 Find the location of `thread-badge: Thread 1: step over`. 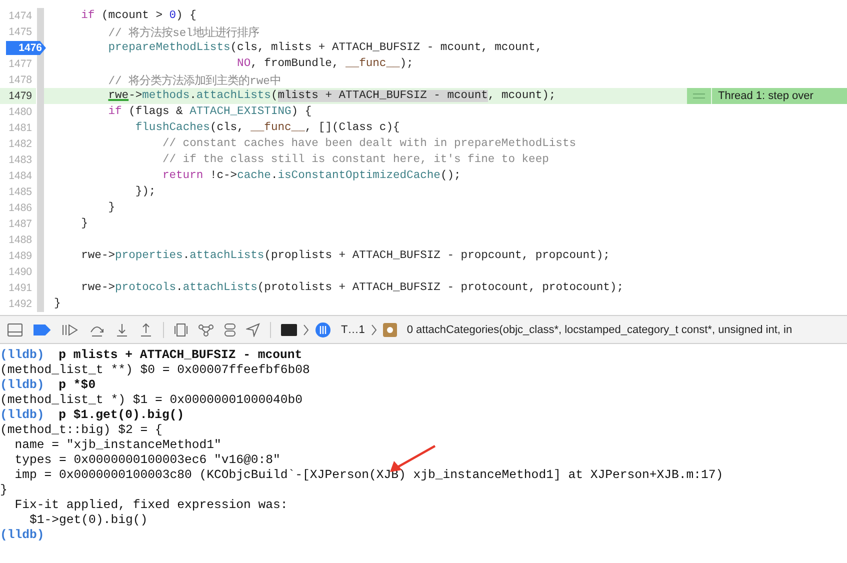

thread-badge: Thread 1: step over is located at coordinates (779, 96).